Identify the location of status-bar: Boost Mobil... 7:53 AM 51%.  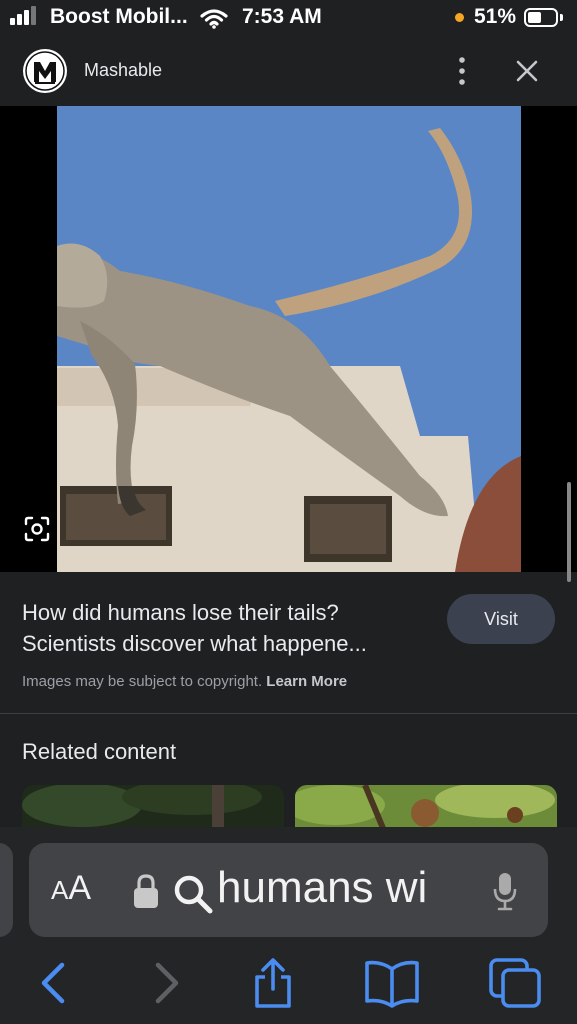
(288, 18).